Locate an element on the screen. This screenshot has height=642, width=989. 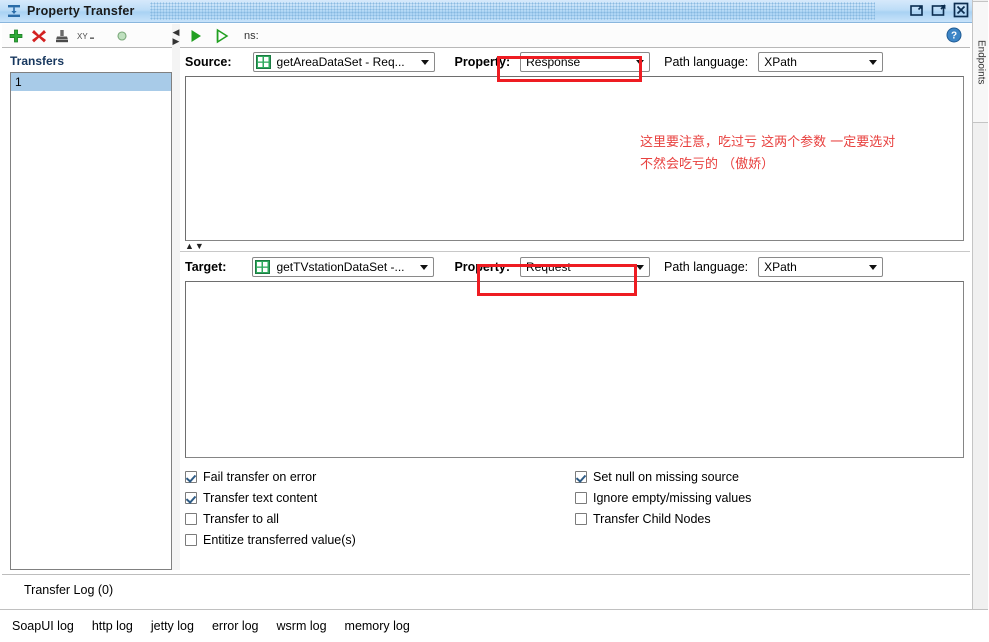
namespace-label: ns: is located at coordinates (251, 35).